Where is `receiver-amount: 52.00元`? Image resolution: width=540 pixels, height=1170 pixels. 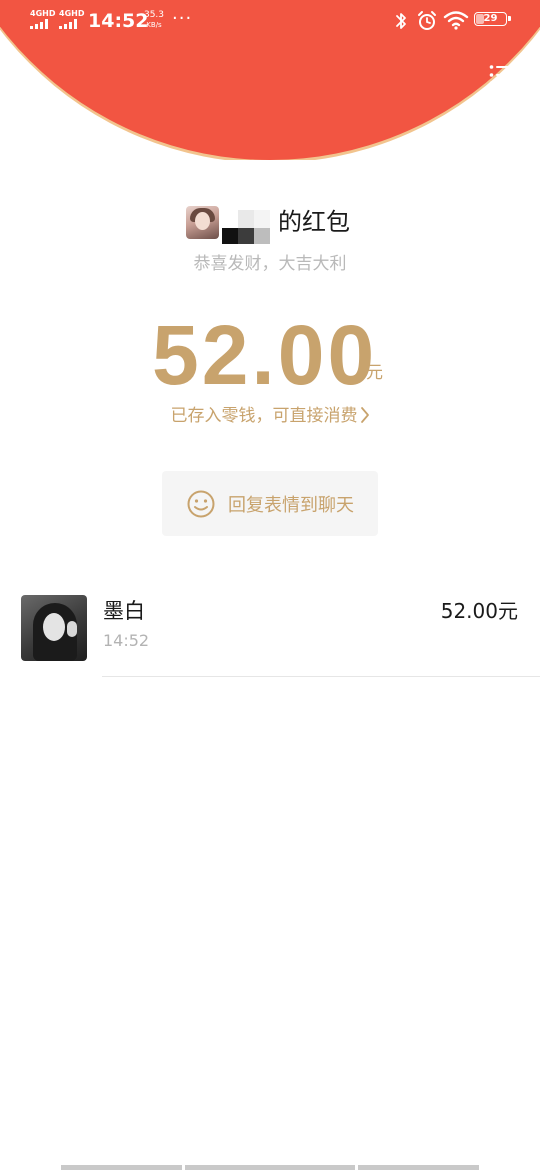
receiver-amount: 52.00元 is located at coordinates (479, 611).